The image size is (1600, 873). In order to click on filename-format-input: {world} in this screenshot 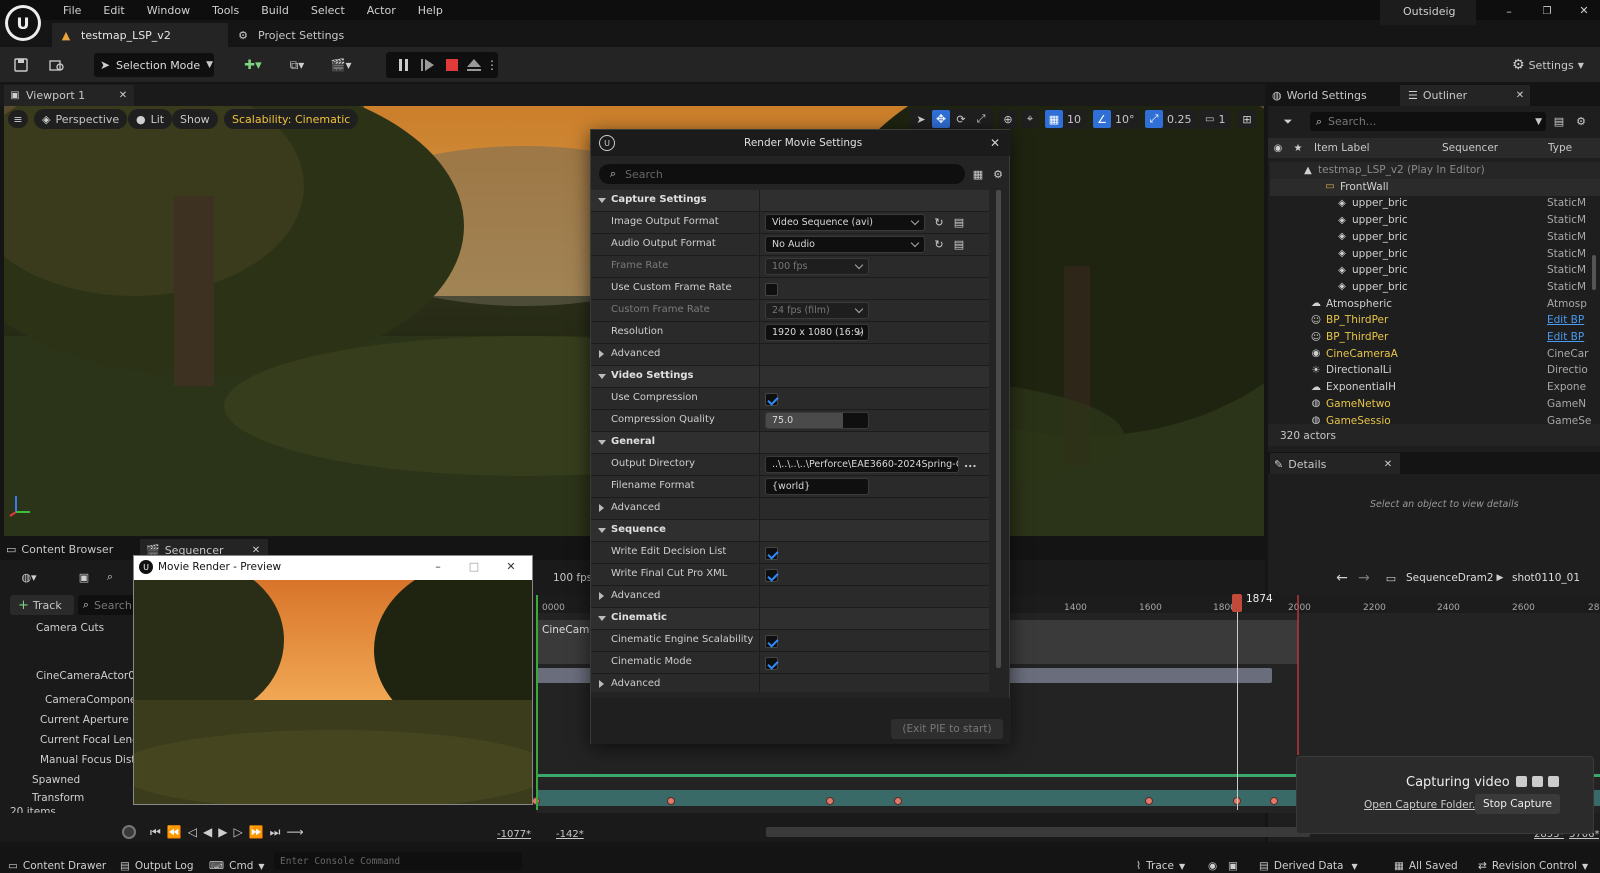, I will do `click(817, 486)`.